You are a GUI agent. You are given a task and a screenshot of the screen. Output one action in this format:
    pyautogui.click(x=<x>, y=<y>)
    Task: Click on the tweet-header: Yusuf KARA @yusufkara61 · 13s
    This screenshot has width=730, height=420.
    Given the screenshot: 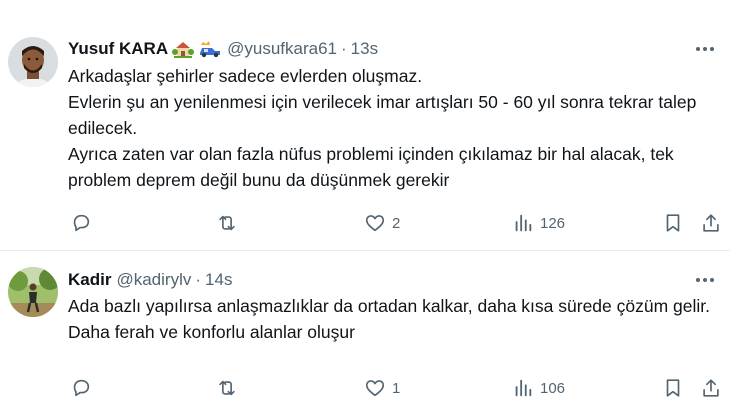 What is the action you would take?
    pyautogui.click(x=369, y=49)
    